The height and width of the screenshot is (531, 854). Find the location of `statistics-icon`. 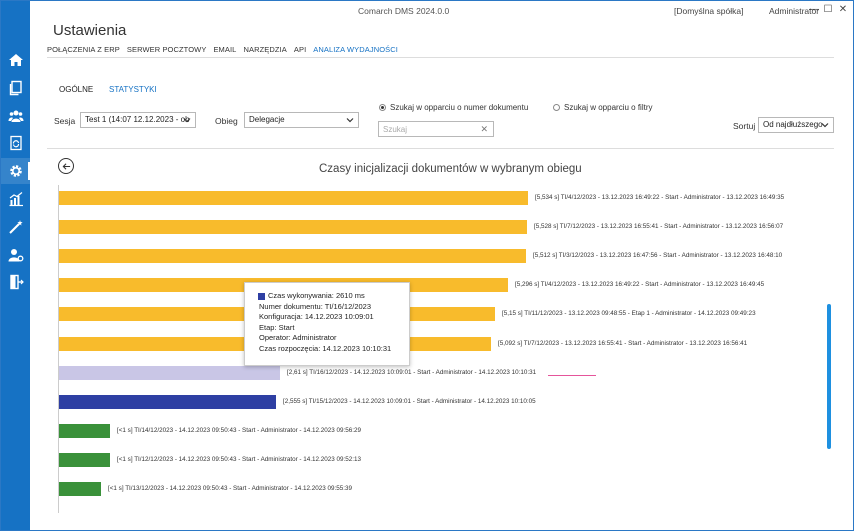

statistics-icon is located at coordinates (15, 199).